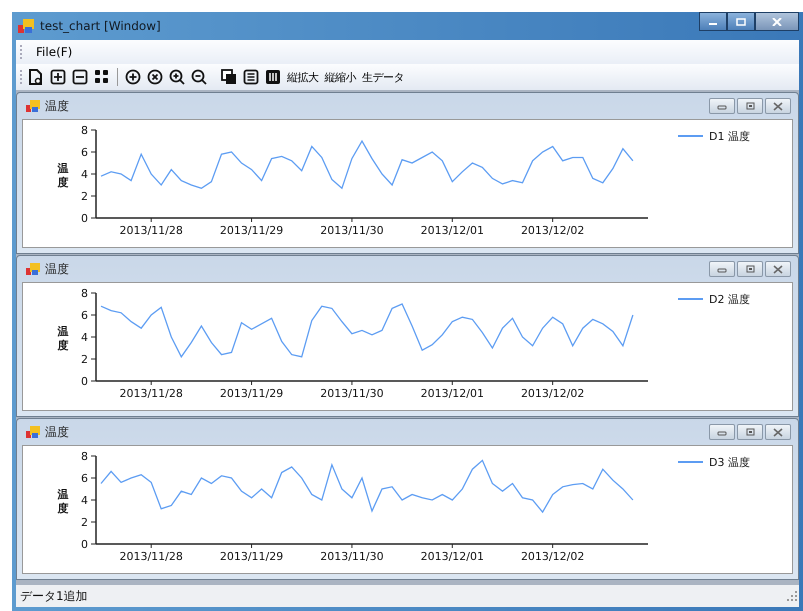 The width and height of the screenshot is (803, 611). Describe the element at coordinates (36, 77) in the screenshot. I see `document-icon` at that location.